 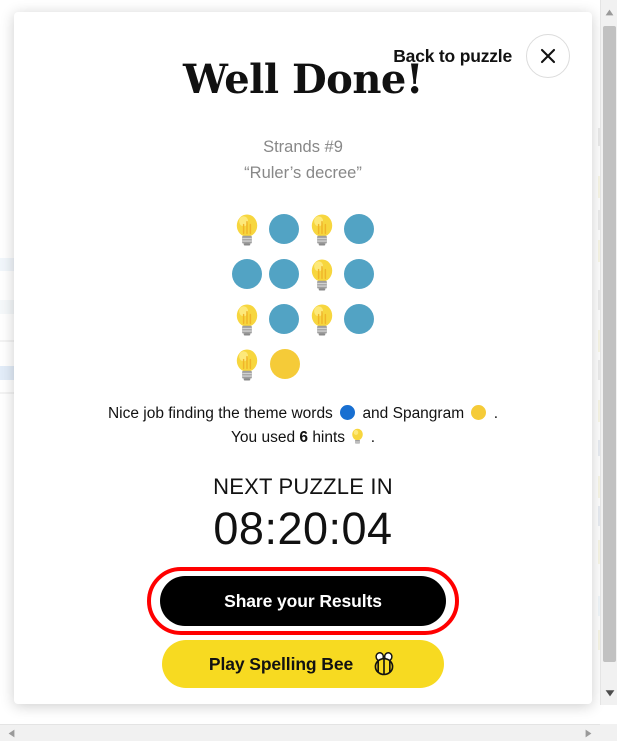 I want to click on scroll-right-arrow, so click(x=588, y=733).